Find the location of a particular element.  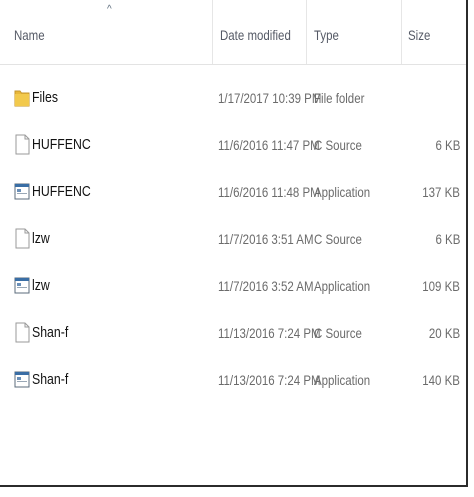

file-size: 137 KB is located at coordinates (441, 192).